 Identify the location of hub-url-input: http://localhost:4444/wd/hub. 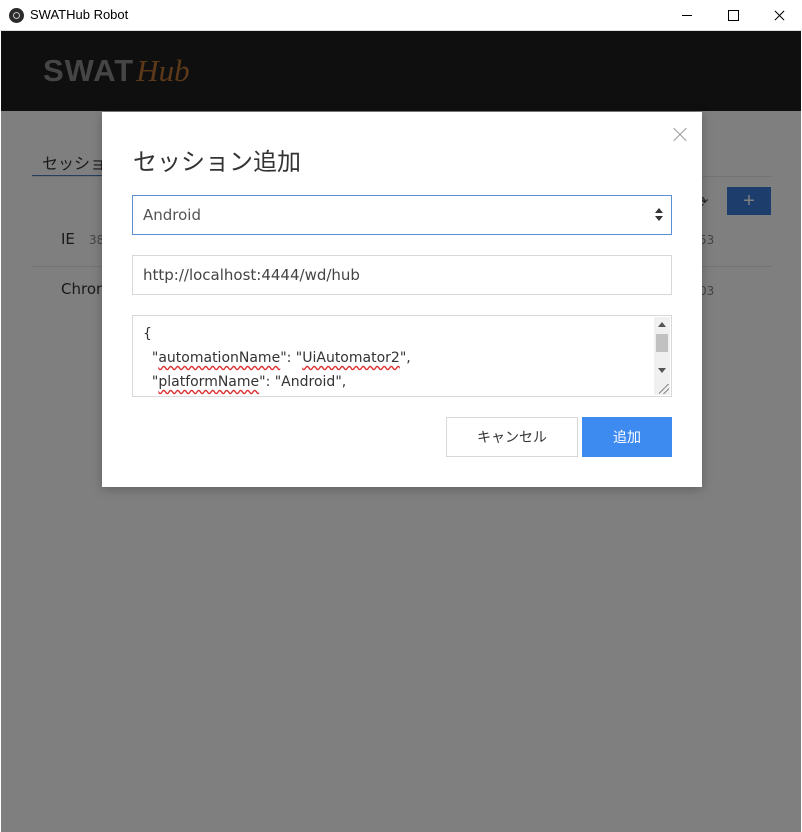
(402, 275).